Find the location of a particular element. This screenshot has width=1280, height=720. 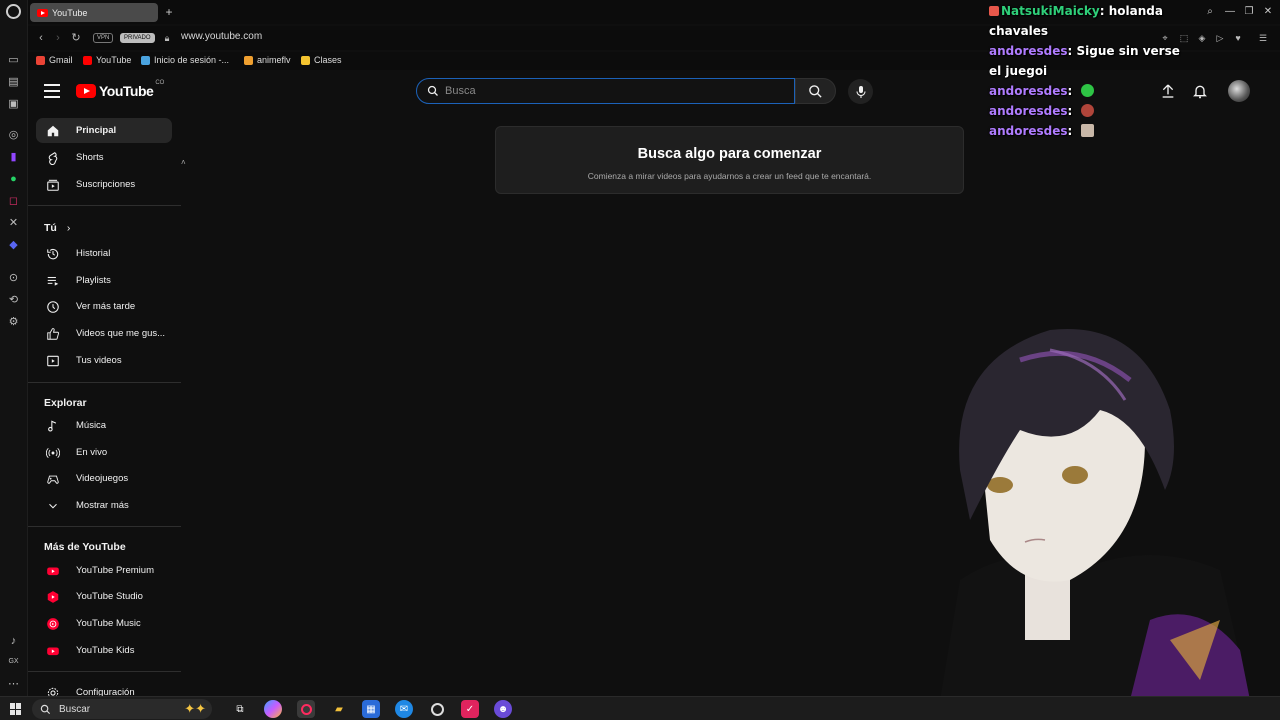

opera-logo-icon is located at coordinates (13, 11).